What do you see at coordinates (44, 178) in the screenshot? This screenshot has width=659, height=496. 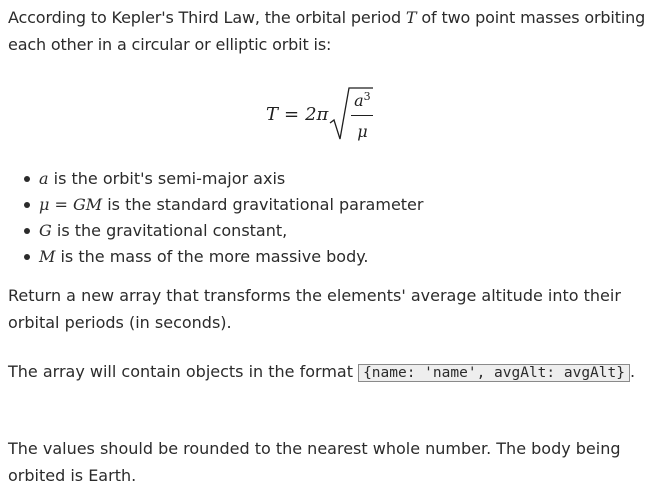 I see `list-item-variable: a` at bounding box center [44, 178].